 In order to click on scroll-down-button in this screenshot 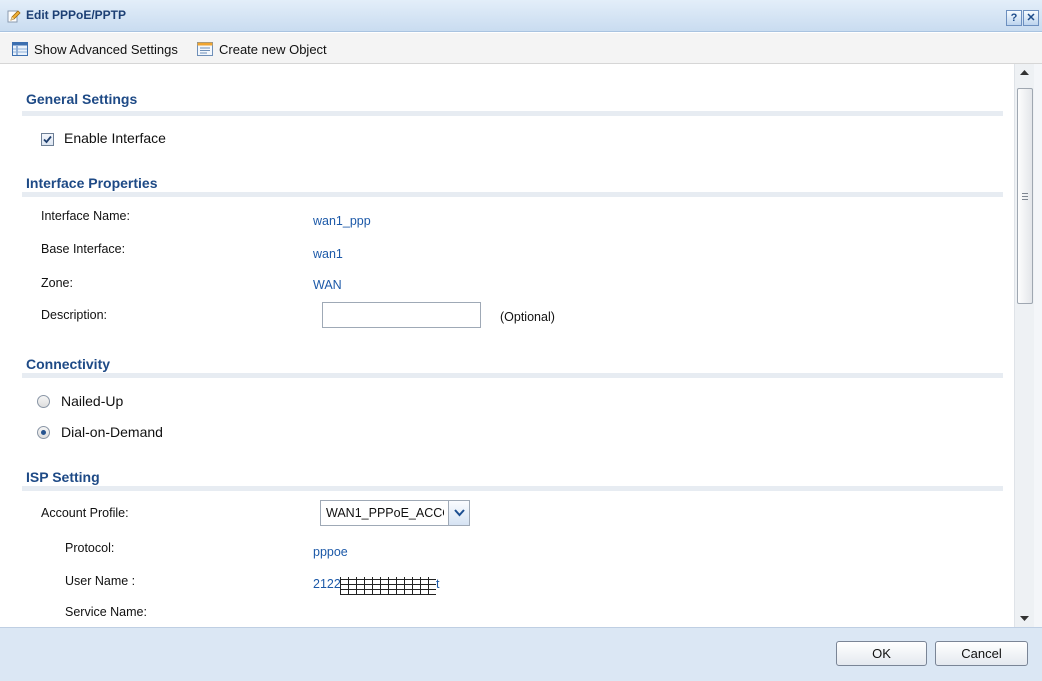, I will do `click(1024, 618)`.